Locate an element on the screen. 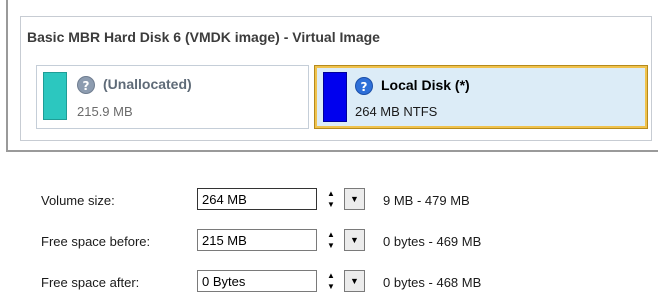 The image size is (664, 306). volume-size-spinner: ▲ ▼ is located at coordinates (331, 199).